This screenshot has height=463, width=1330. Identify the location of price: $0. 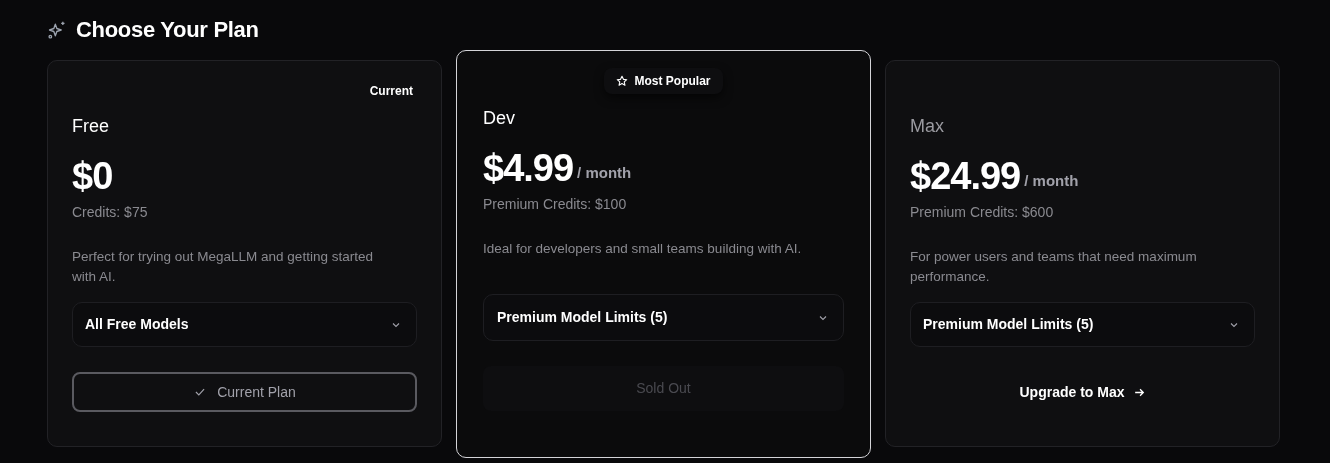
(92, 176).